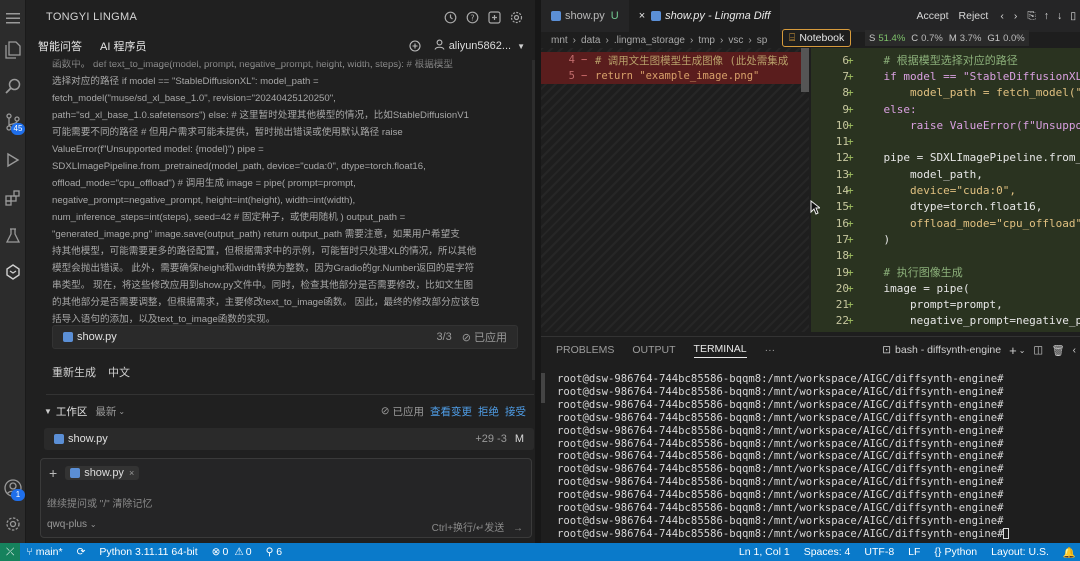  What do you see at coordinates (415, 46) in the screenshot?
I see `add-chat-icon` at bounding box center [415, 46].